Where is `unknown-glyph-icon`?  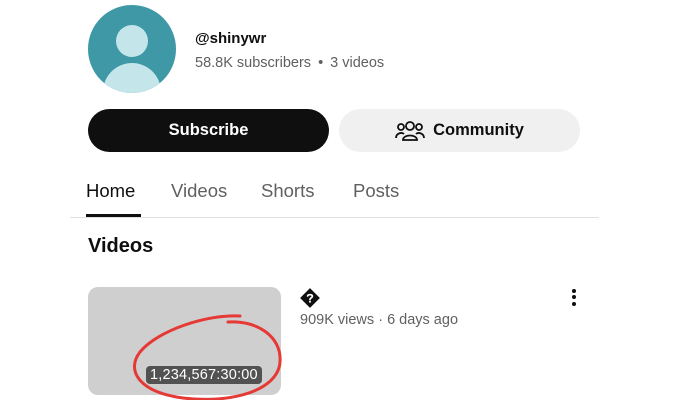 unknown-glyph-icon is located at coordinates (310, 298).